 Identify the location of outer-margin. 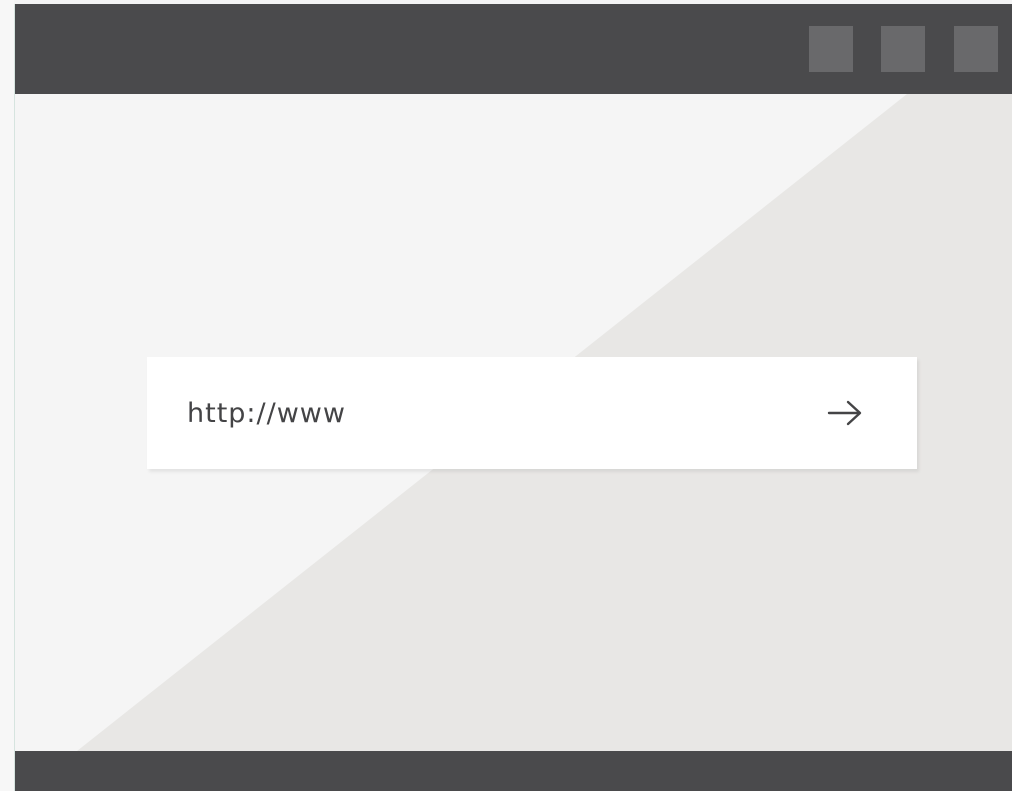
(7, 395).